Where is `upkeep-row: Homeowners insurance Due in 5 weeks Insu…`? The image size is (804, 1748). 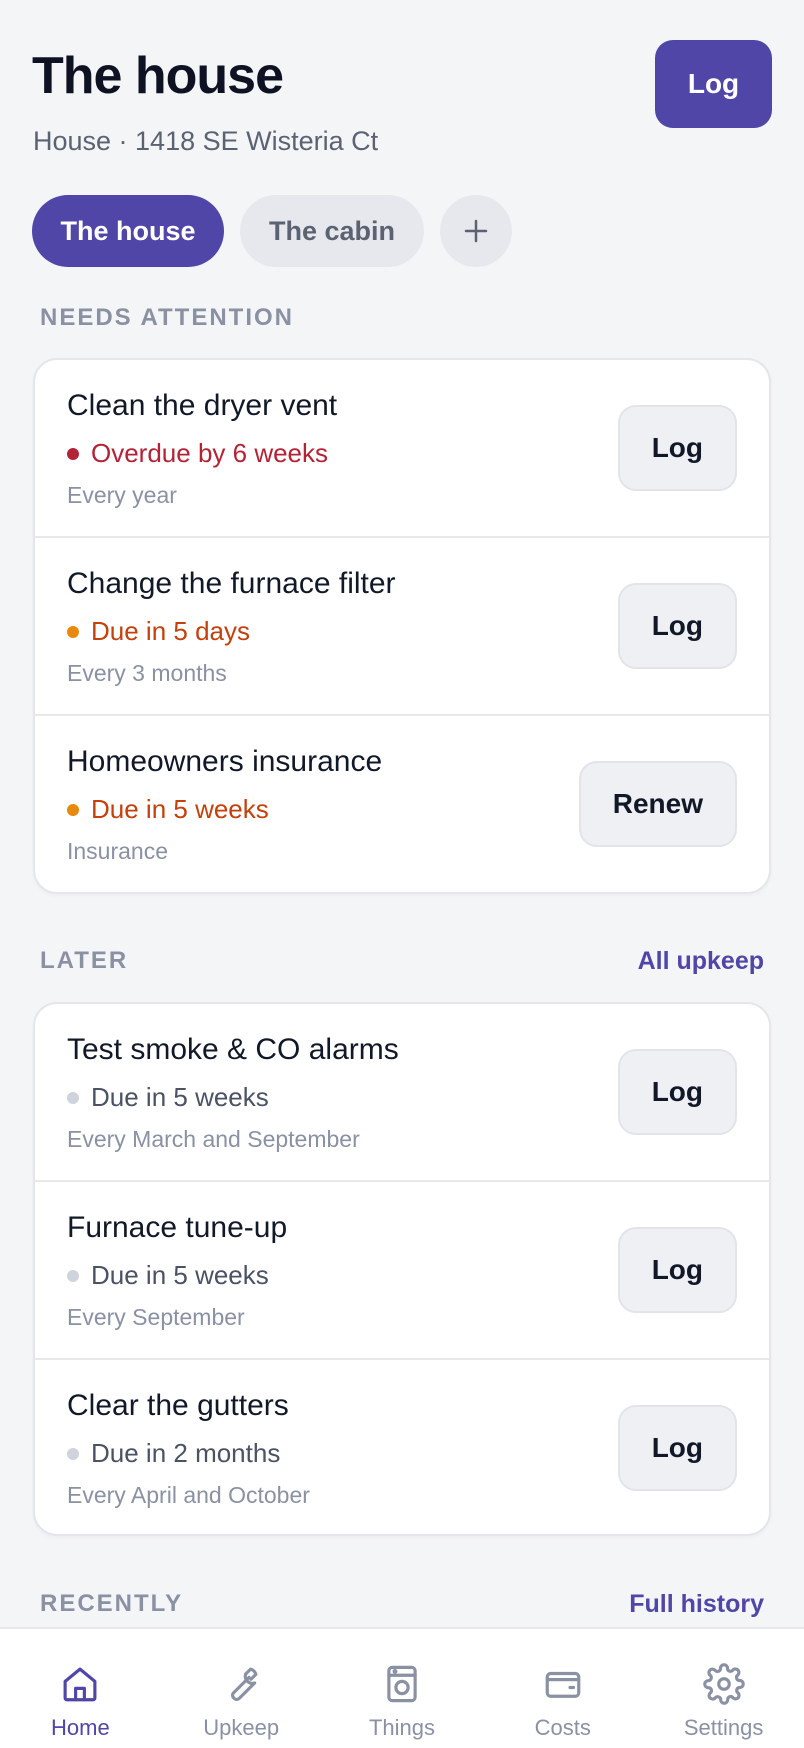
upkeep-row: Homeowners insurance Due in 5 weeks Insu… is located at coordinates (402, 804).